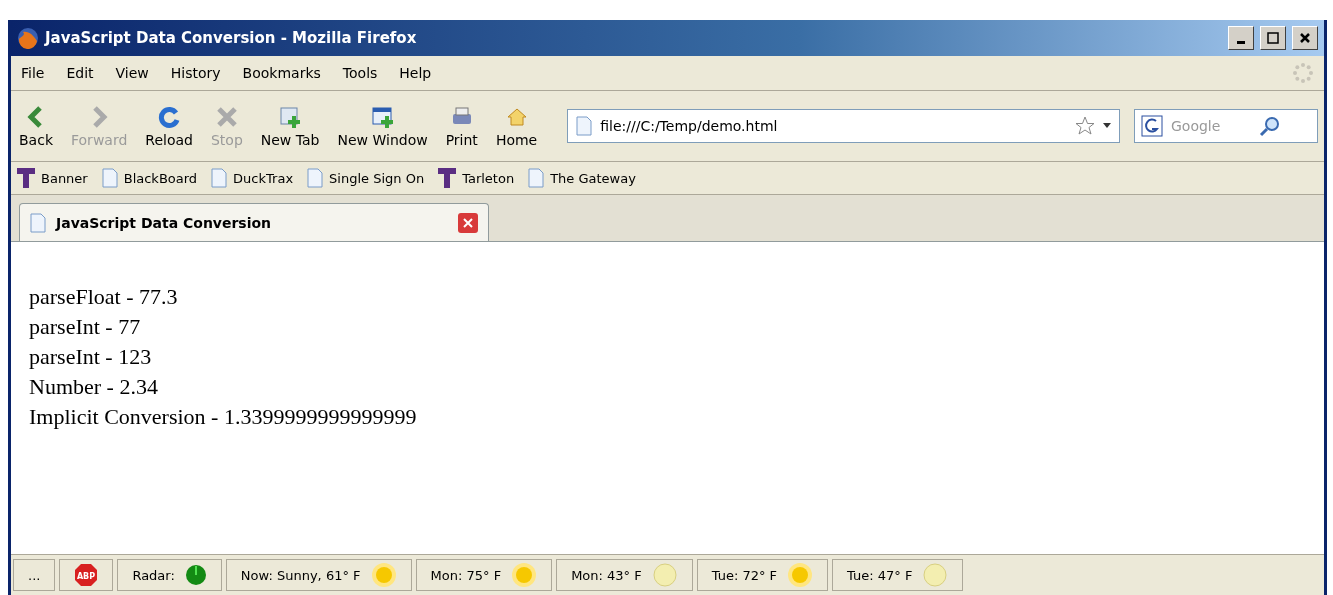  Describe the element at coordinates (843, 126) in the screenshot. I see `address-field: file:///C:/Temp/demo.html` at that location.